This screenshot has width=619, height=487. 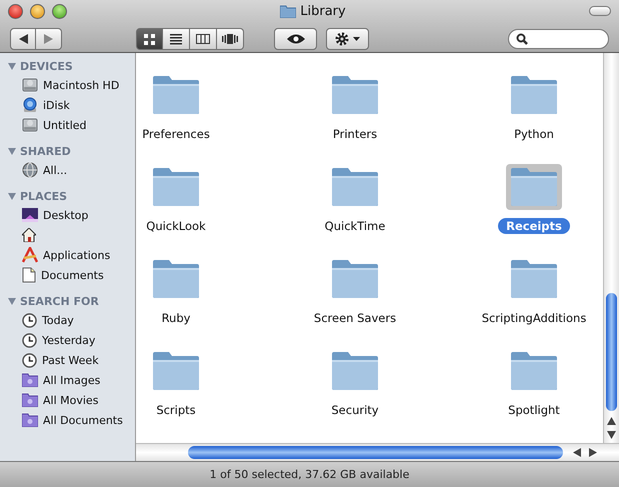 I want to click on window-title: Library, so click(x=323, y=11).